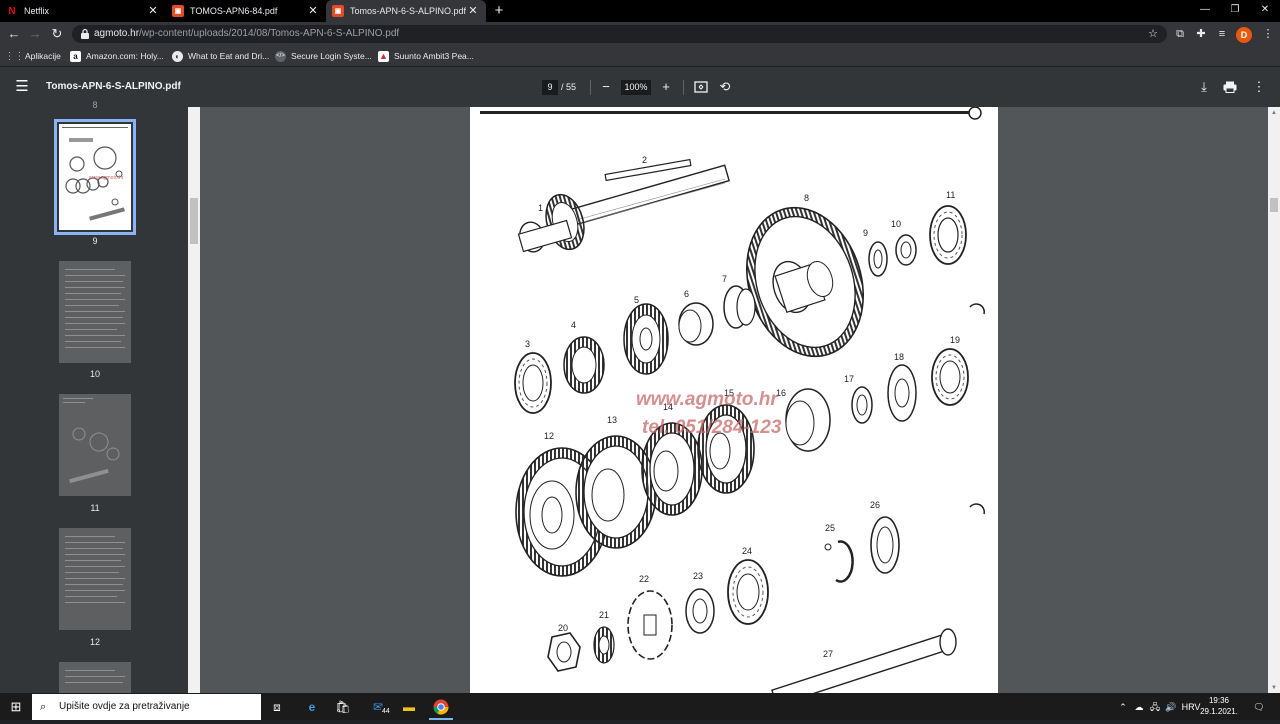 This screenshot has height=724, width=1280. Describe the element at coordinates (22, 87) in the screenshot. I see `hamburger-menu-icon: ☰` at that location.